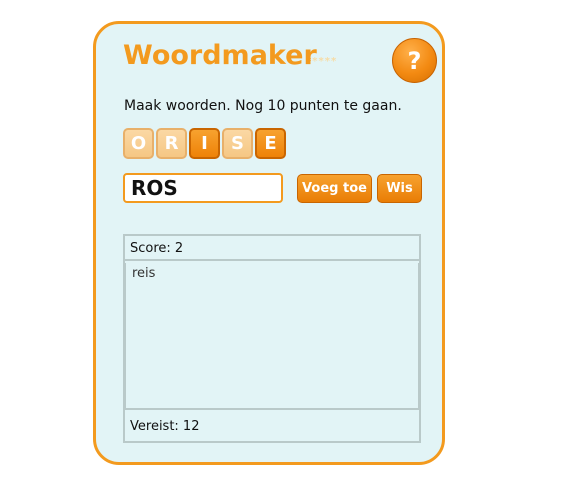 Image resolution: width=569 pixels, height=492 pixels. I want to click on add-word-button: Voeg toe, so click(334, 188).